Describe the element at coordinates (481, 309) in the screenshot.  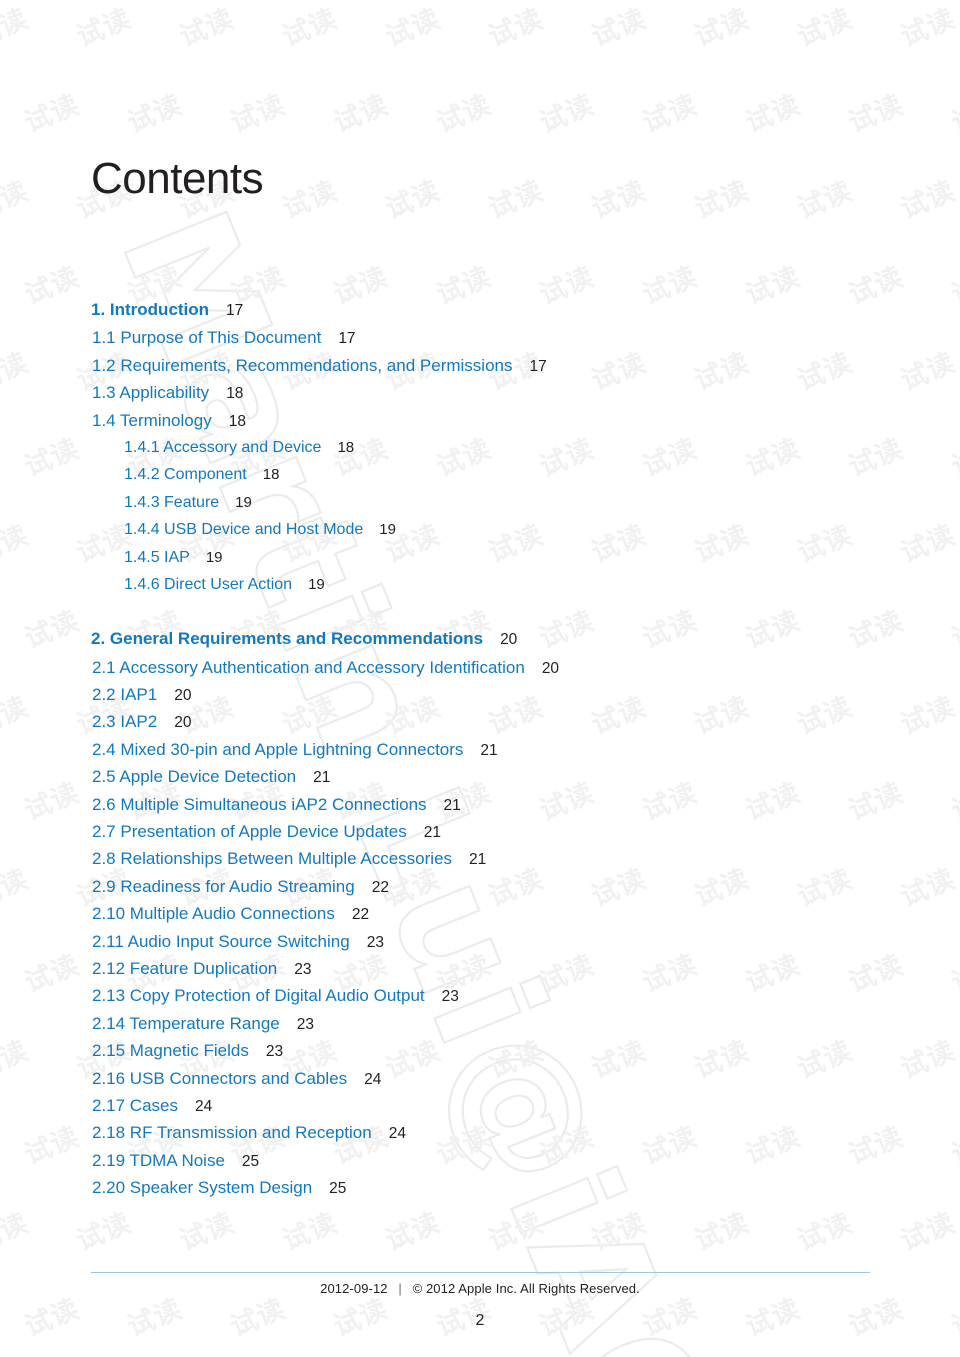
I see `toc-entry: 1. Introduction 17` at that location.